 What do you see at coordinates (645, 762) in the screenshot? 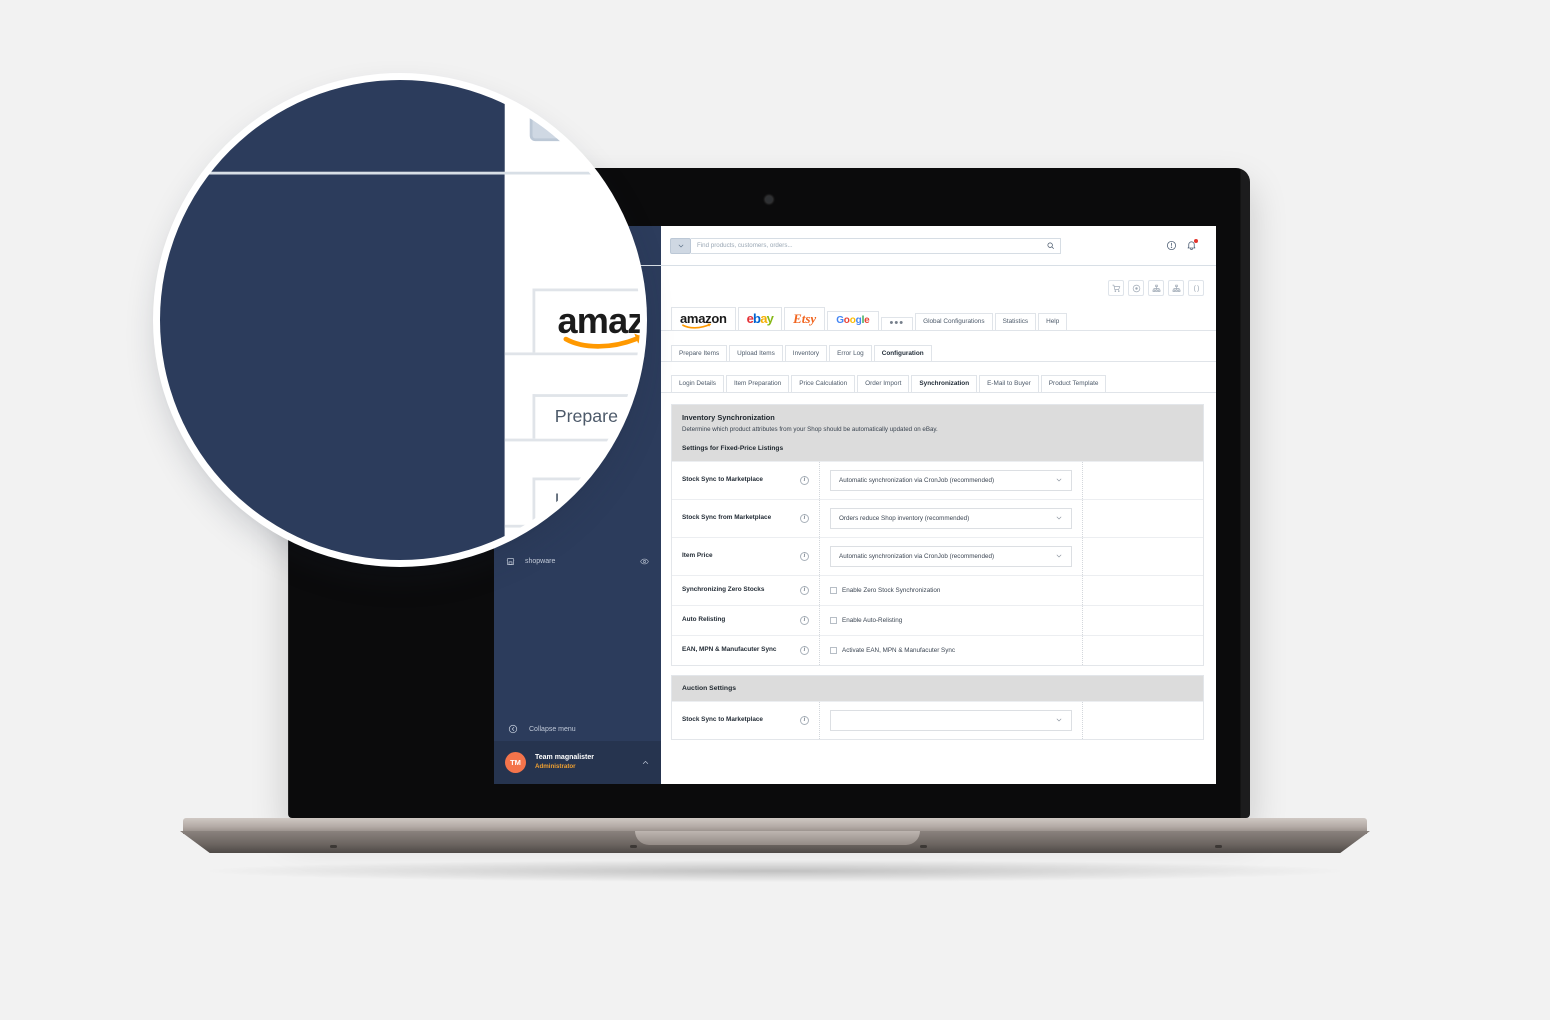
I see `chevron-up-icon` at bounding box center [645, 762].